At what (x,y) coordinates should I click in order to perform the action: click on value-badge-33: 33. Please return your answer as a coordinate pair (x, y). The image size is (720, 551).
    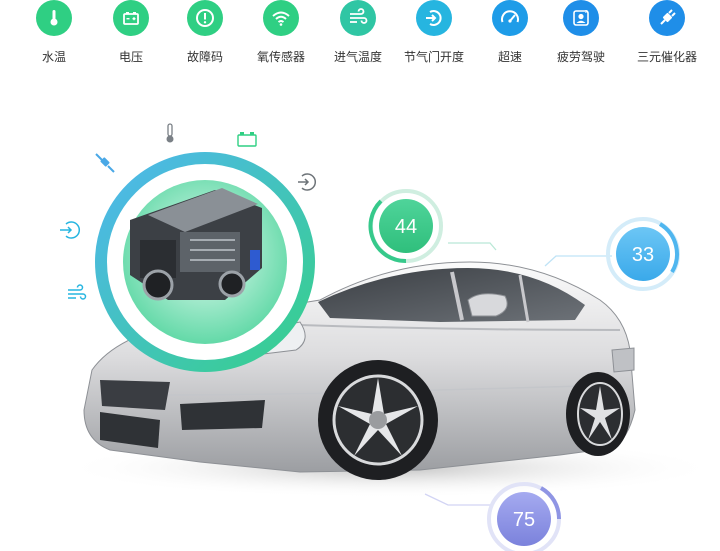
    Looking at the image, I should click on (612, 254).